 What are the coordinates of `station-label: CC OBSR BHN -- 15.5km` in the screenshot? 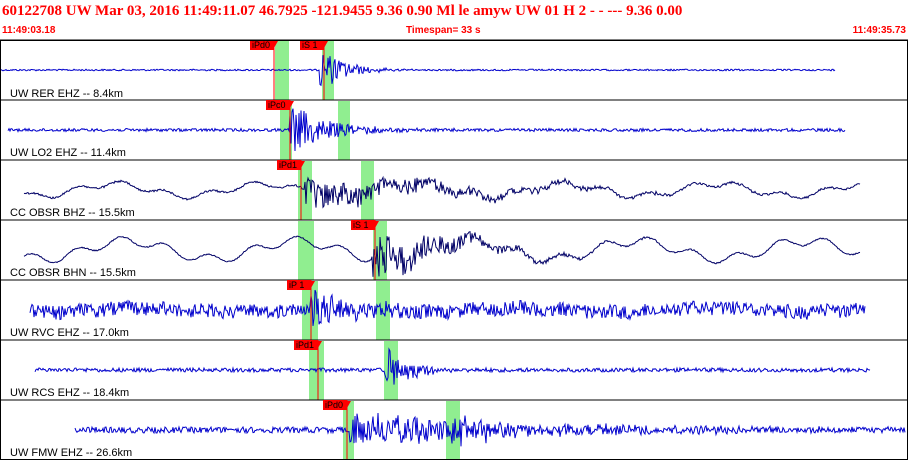 It's located at (73, 273).